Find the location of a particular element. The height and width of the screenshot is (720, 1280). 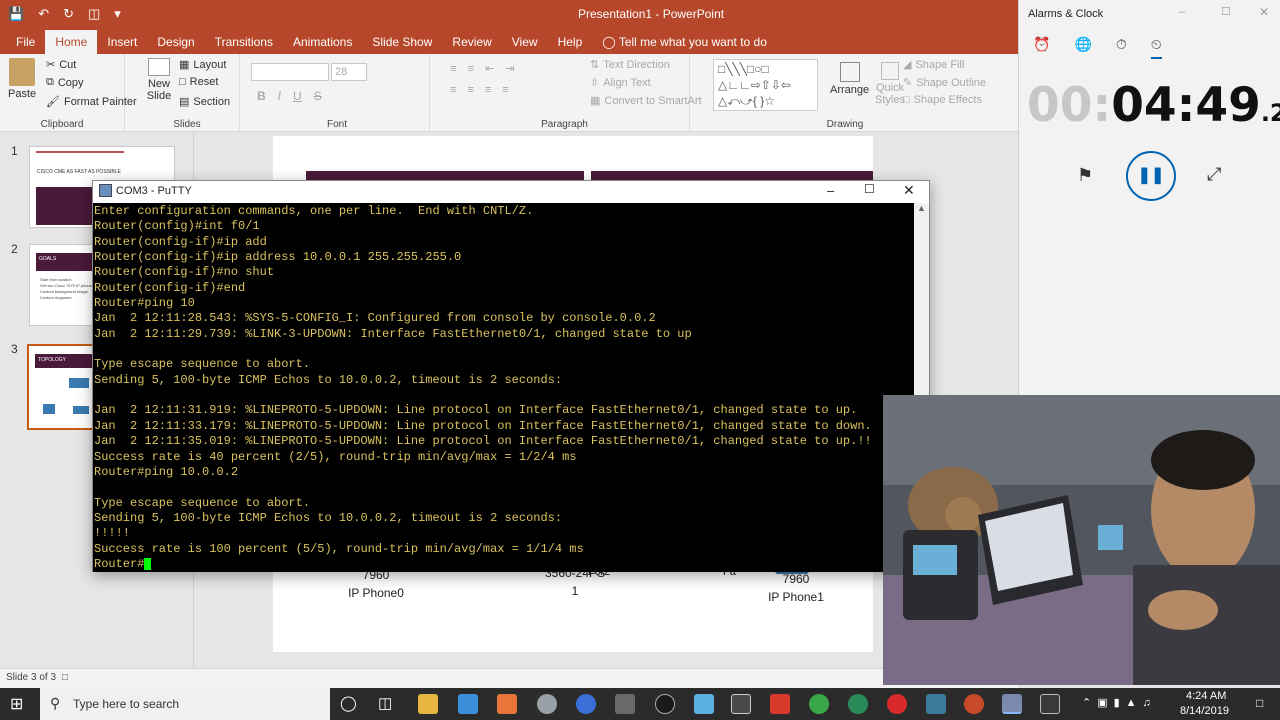

terminal-line: Router(config-if)#ip add is located at coordinates (180, 241).